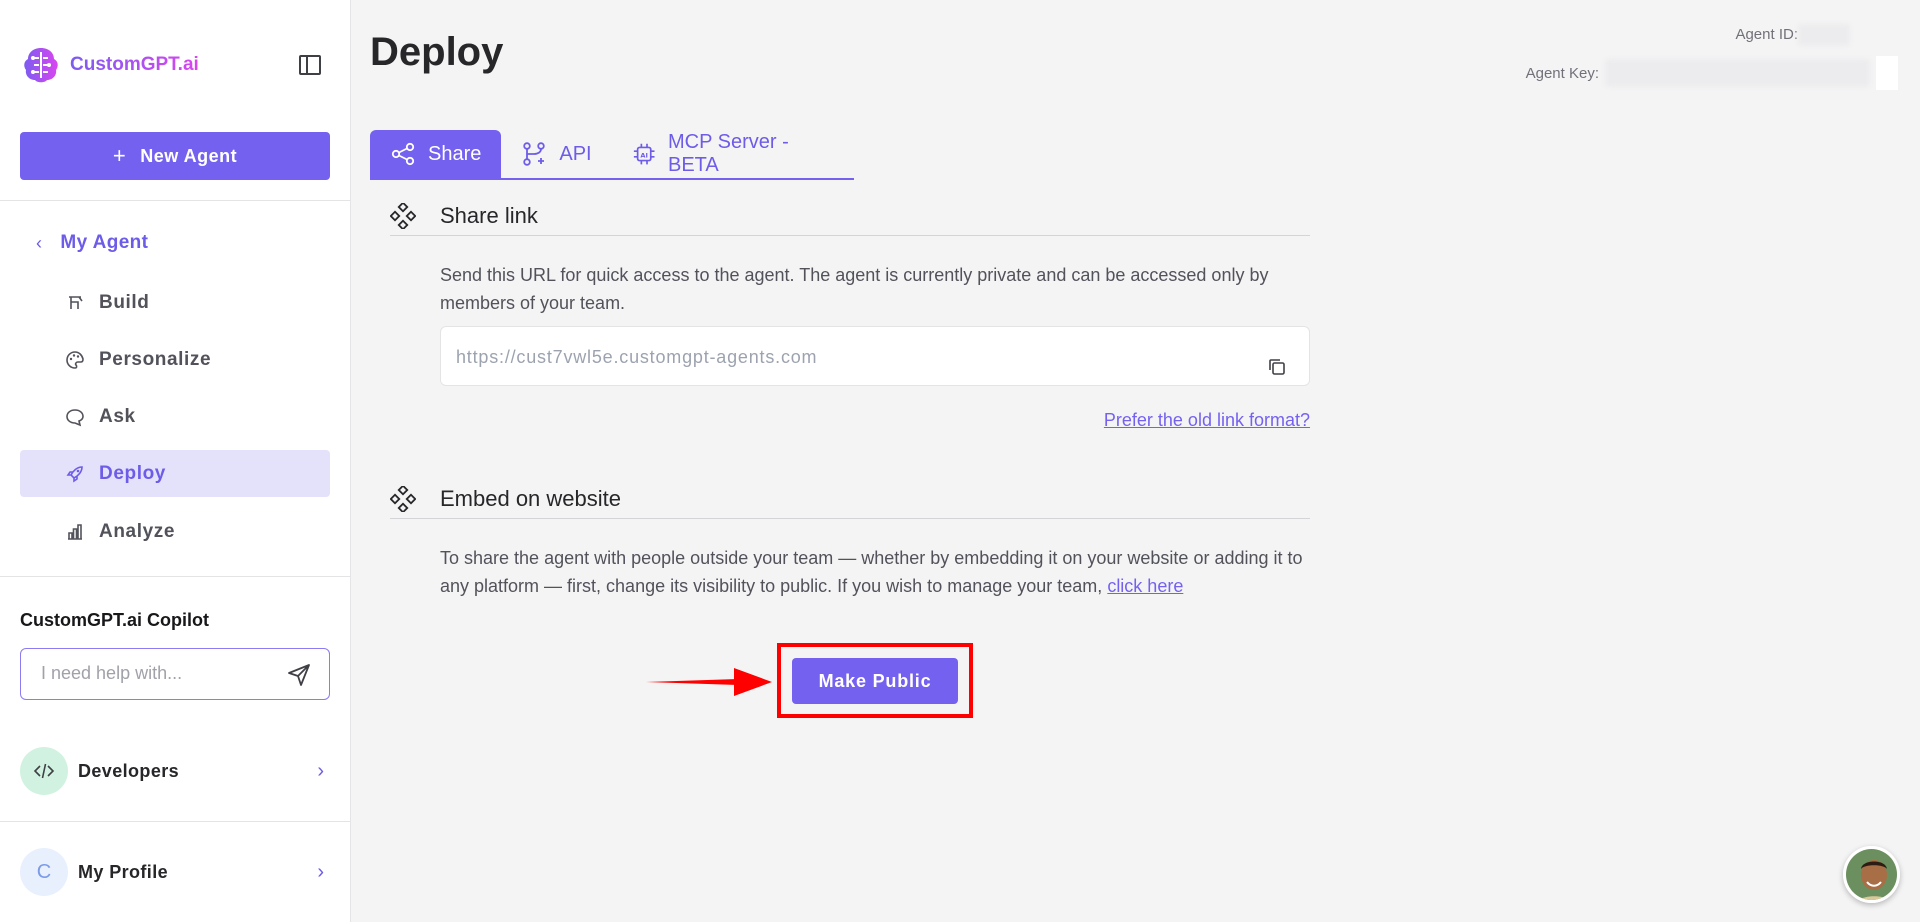  I want to click on brand-logo: CustomGPT.ai, so click(109, 65).